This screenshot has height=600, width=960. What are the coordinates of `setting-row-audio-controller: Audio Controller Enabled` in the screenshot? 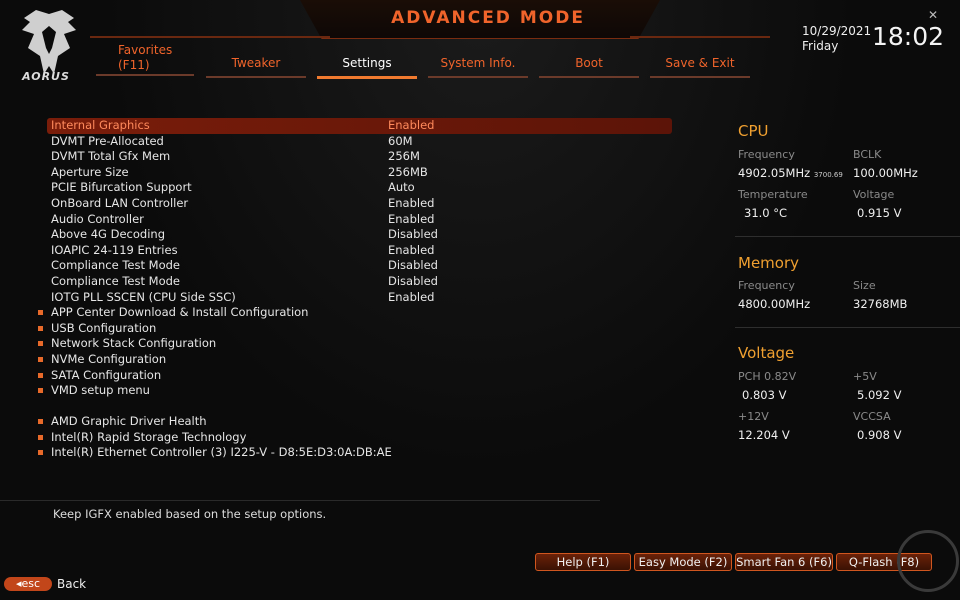 It's located at (359, 220).